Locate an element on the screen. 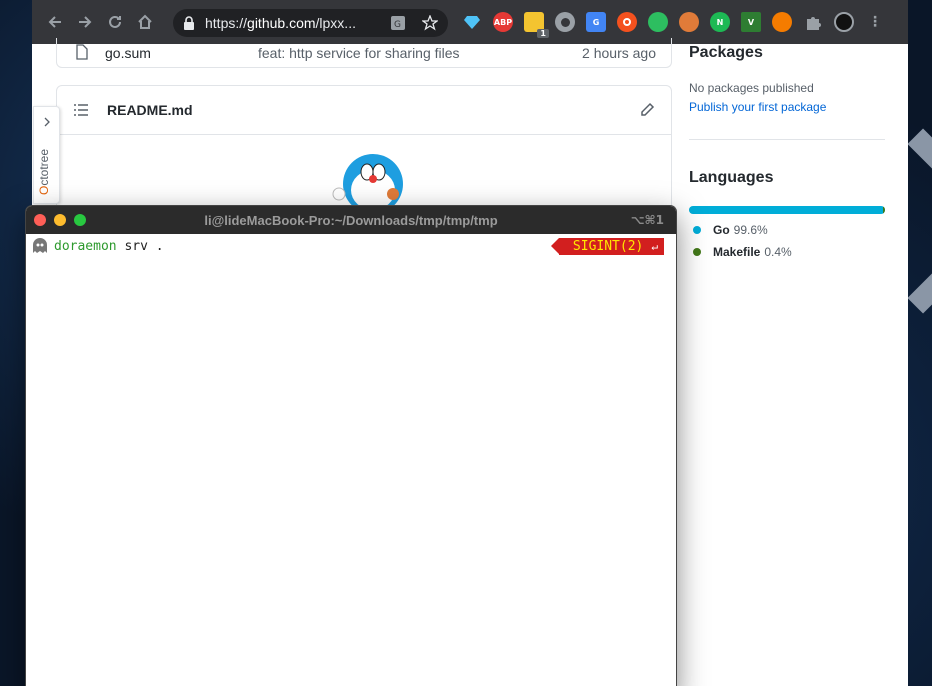 This screenshot has height=686, width=932. sapphire-icon is located at coordinates (472, 22).